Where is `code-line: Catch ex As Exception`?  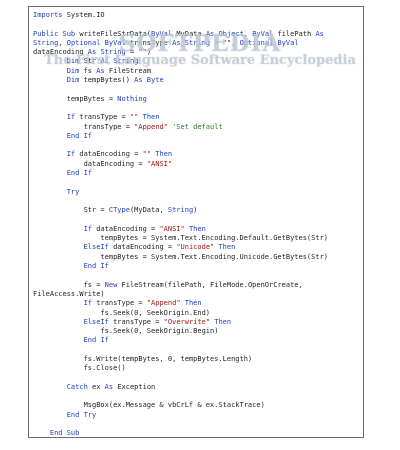
code-line: Catch ex As Exception is located at coordinates (197, 387).